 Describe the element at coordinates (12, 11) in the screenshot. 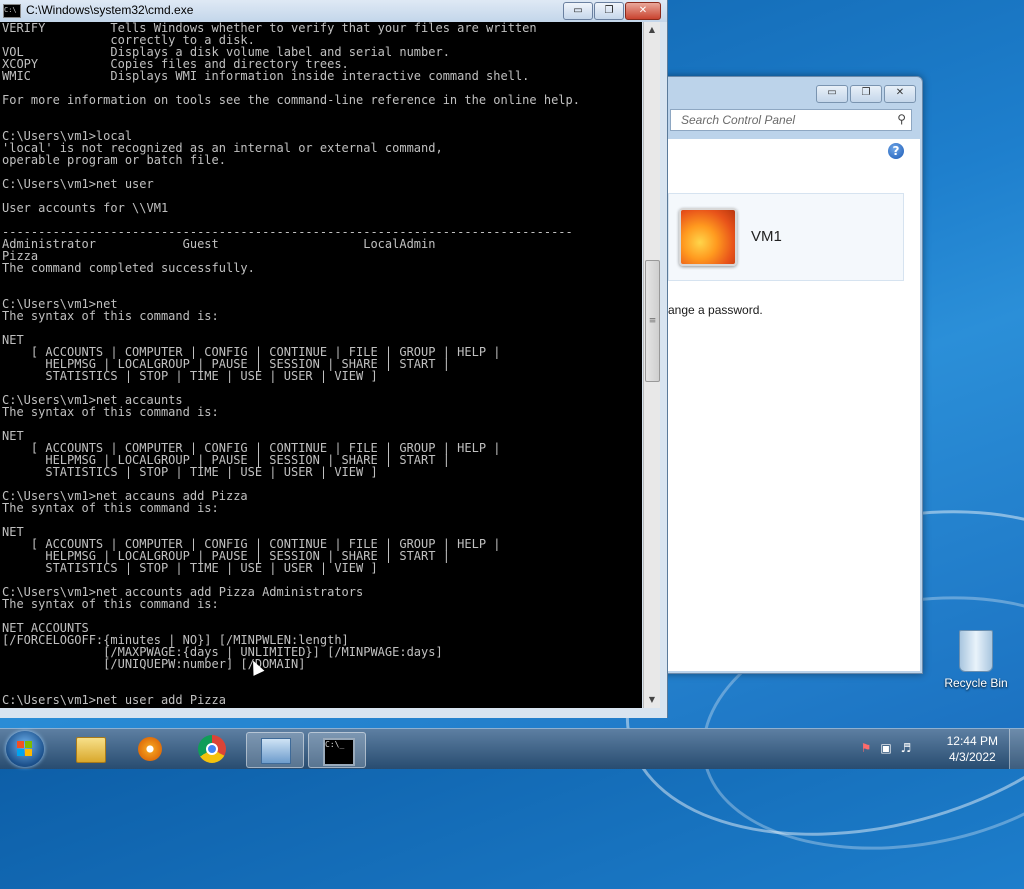

I see `cmd-app-icon: C:\` at that location.